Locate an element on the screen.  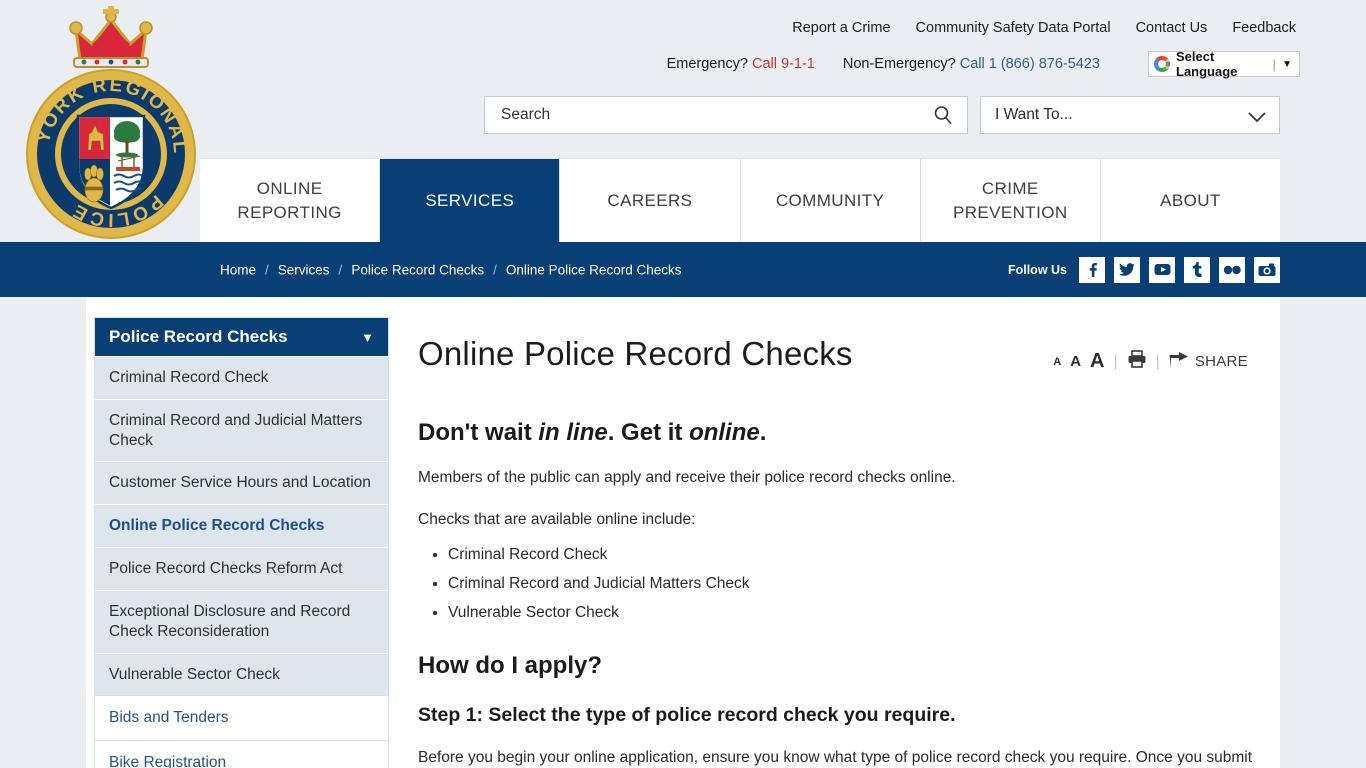
follow-us-label: Follow Us is located at coordinates (1037, 269).